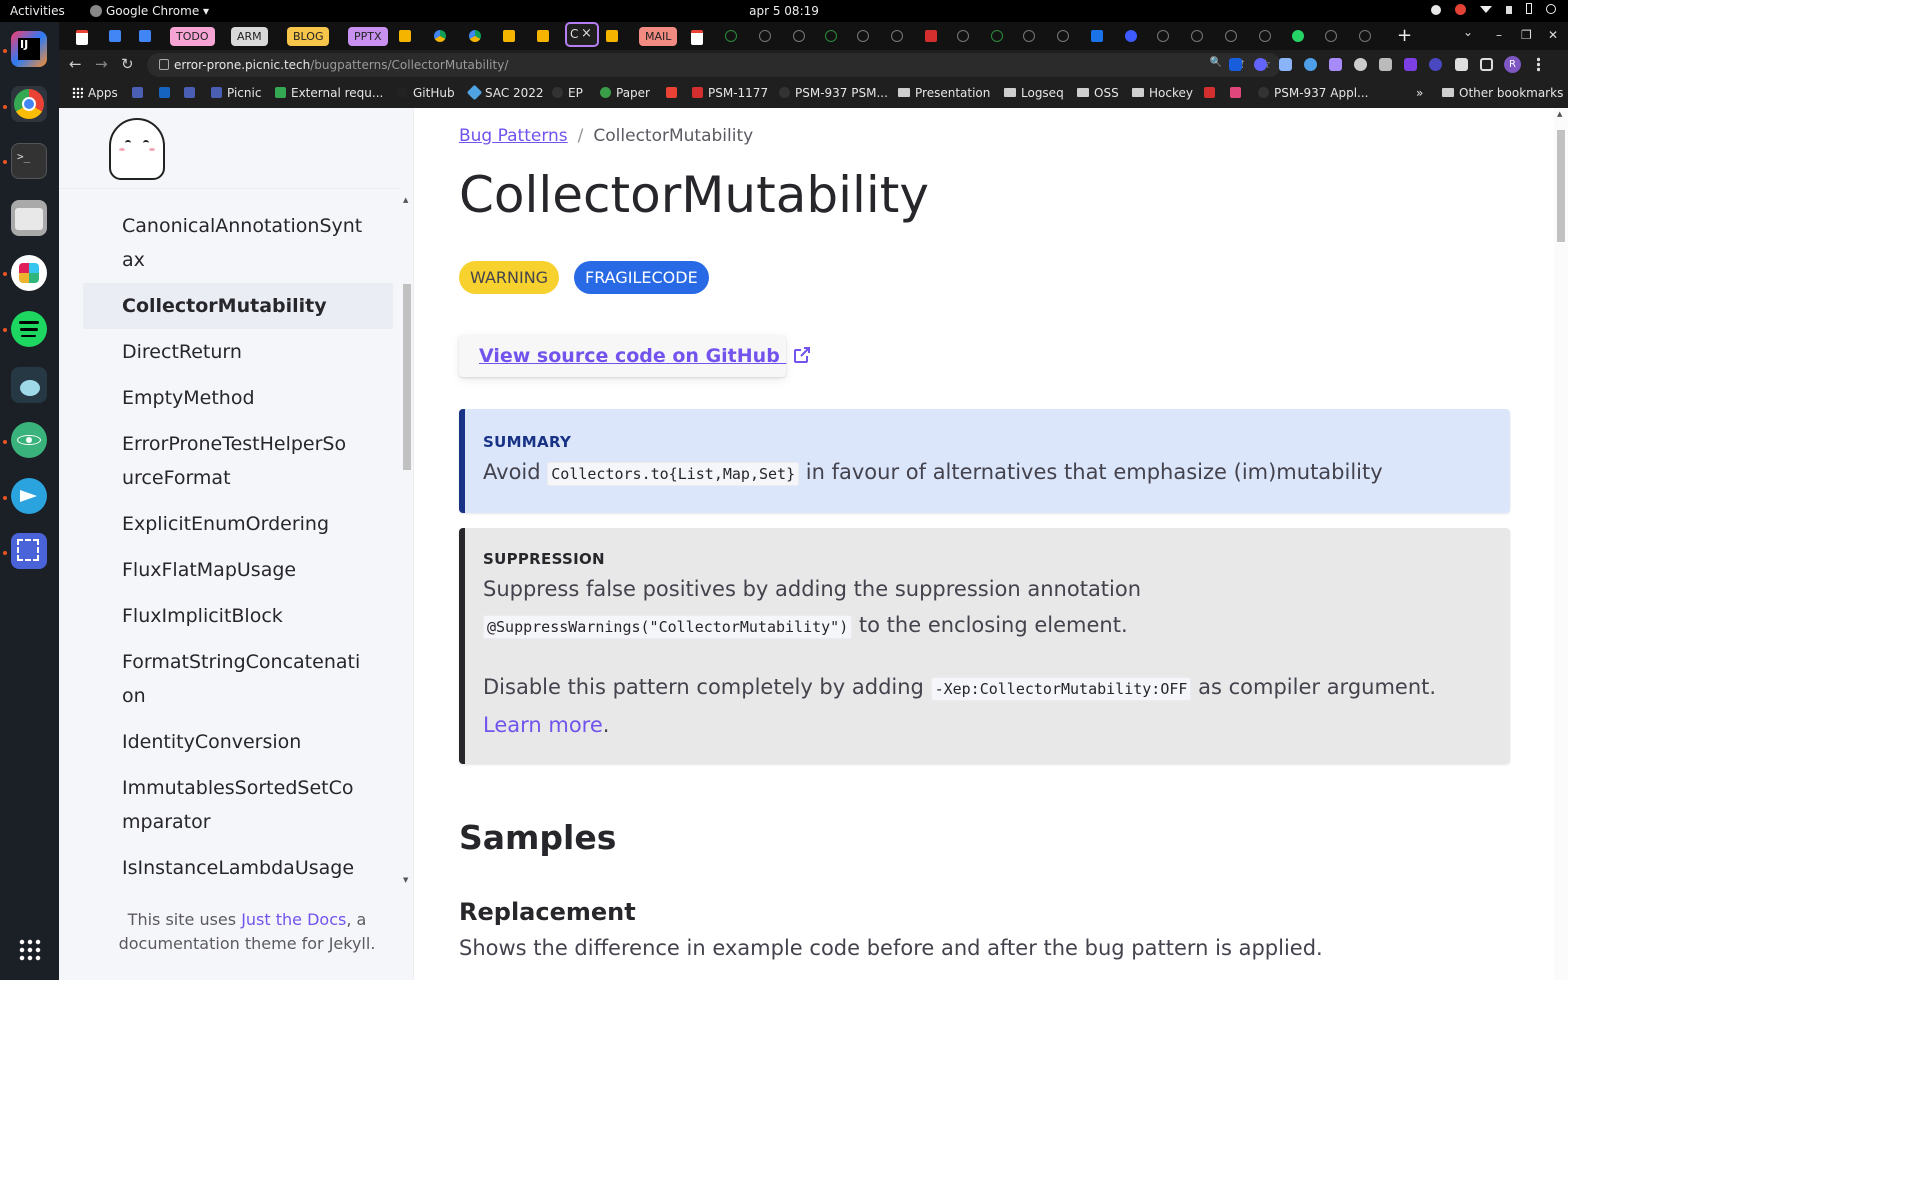 The width and height of the screenshot is (1920, 1200). What do you see at coordinates (29, 218) in the screenshot?
I see `files-icon` at bounding box center [29, 218].